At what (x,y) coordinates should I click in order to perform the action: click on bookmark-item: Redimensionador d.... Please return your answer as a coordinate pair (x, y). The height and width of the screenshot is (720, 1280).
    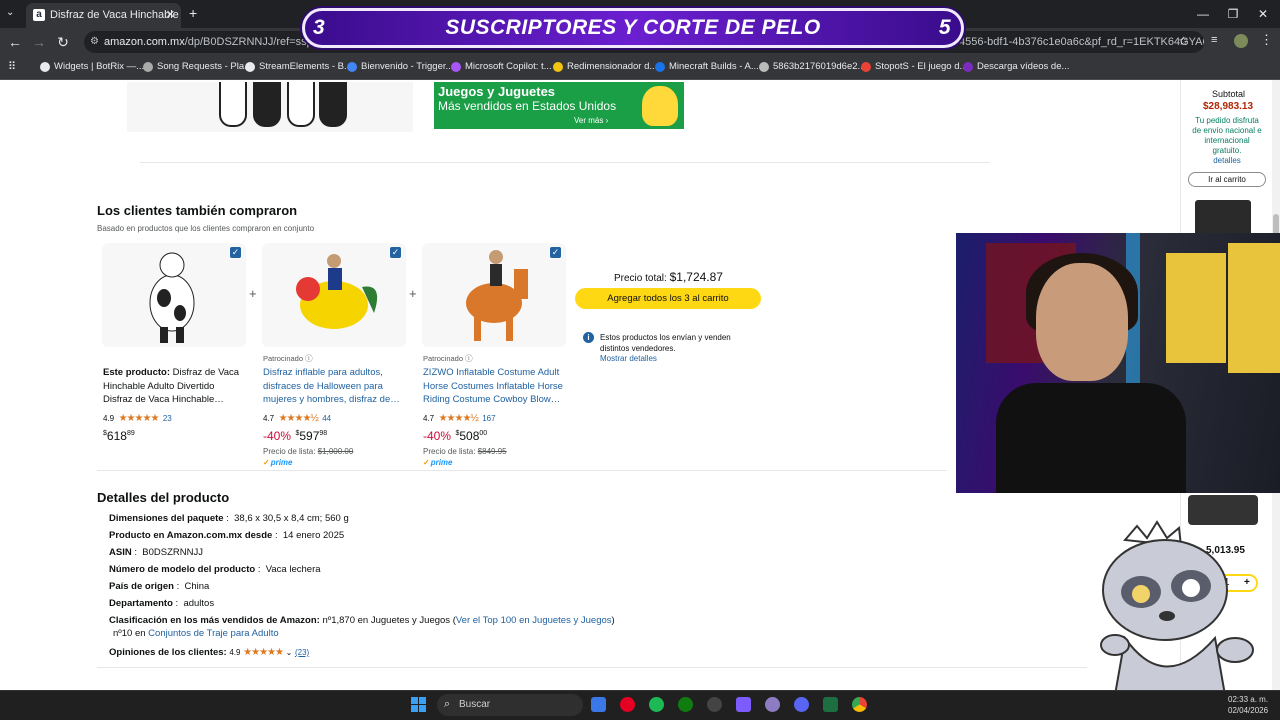
    Looking at the image, I should click on (605, 67).